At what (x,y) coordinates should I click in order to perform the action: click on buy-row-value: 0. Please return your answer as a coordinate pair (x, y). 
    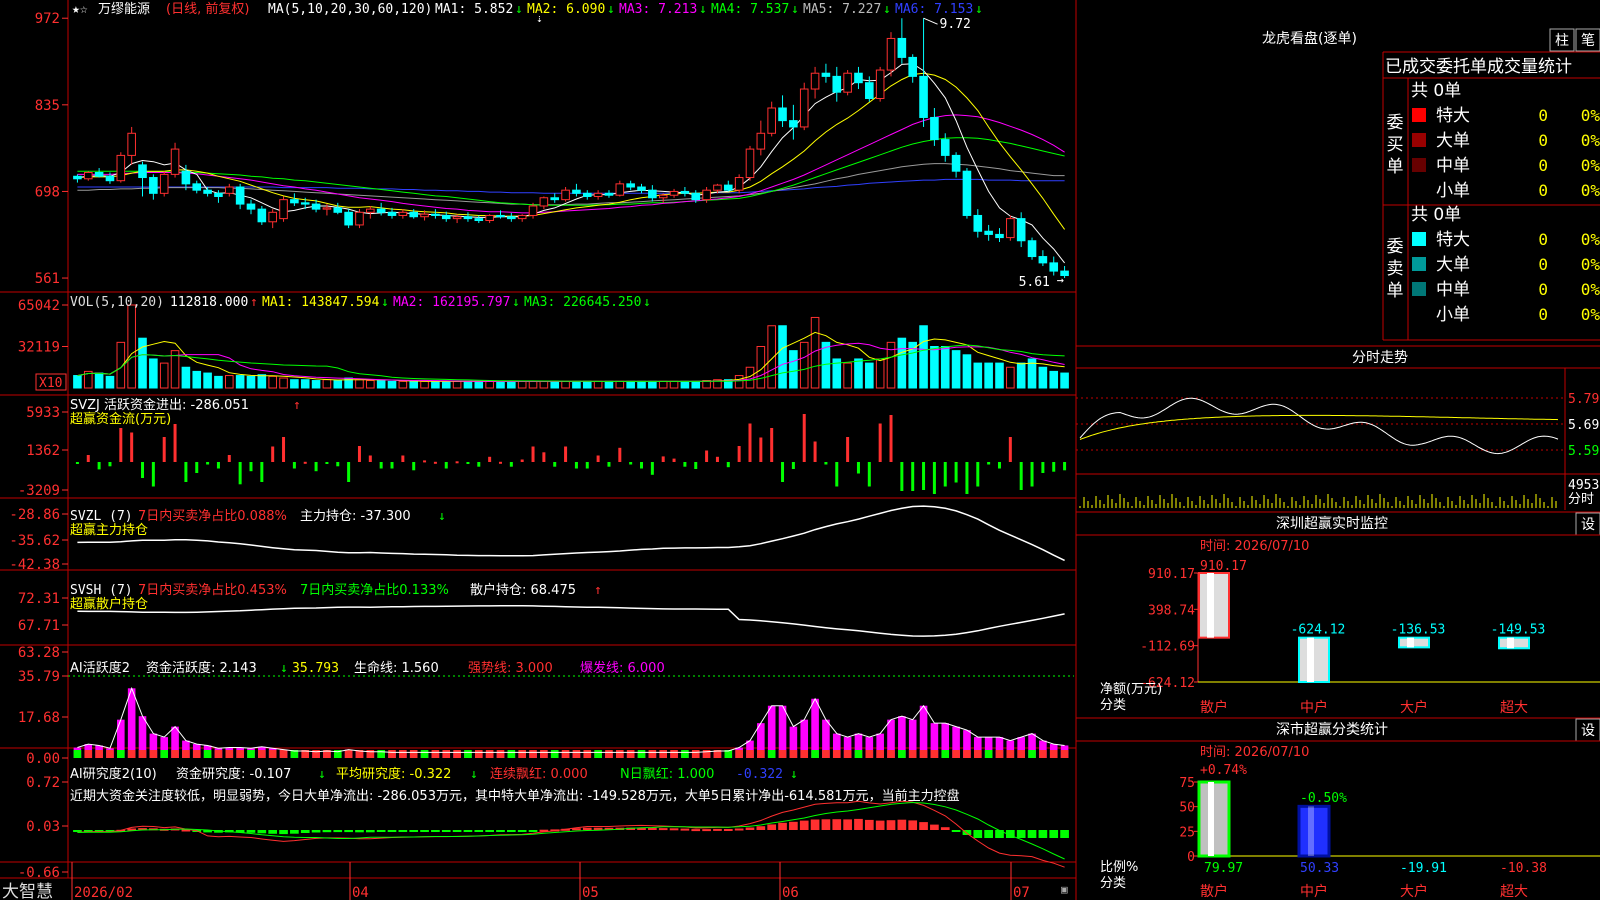
    Looking at the image, I should click on (1543, 115).